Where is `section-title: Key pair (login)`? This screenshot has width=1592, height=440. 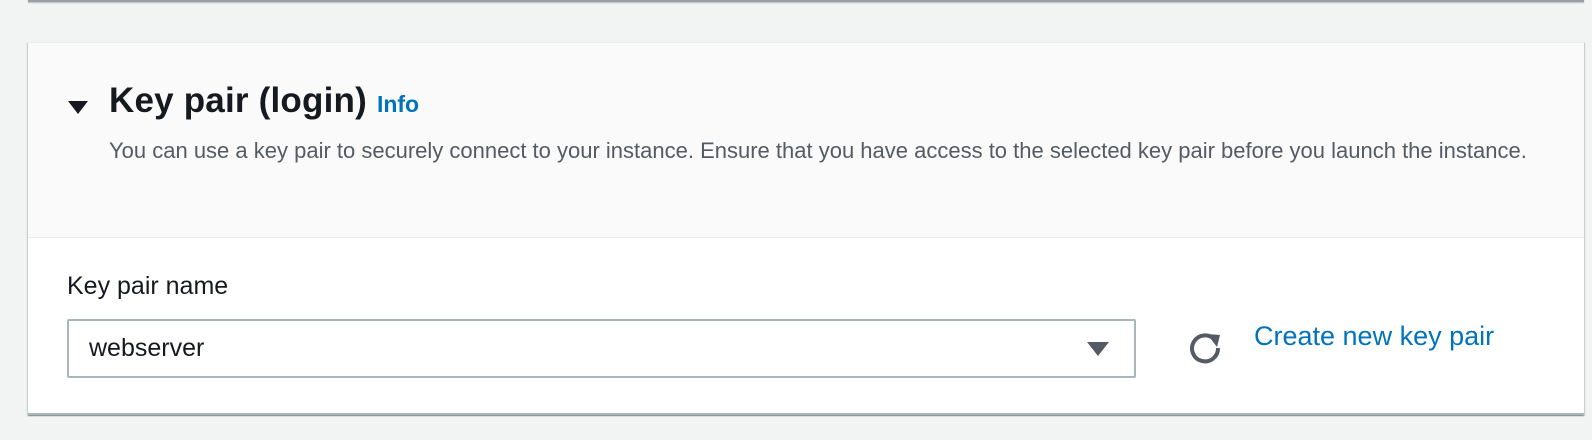
section-title: Key pair (login) is located at coordinates (238, 100).